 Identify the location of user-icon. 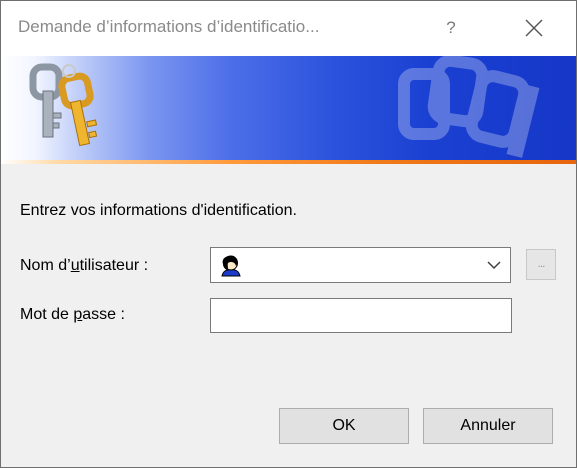
(231, 266).